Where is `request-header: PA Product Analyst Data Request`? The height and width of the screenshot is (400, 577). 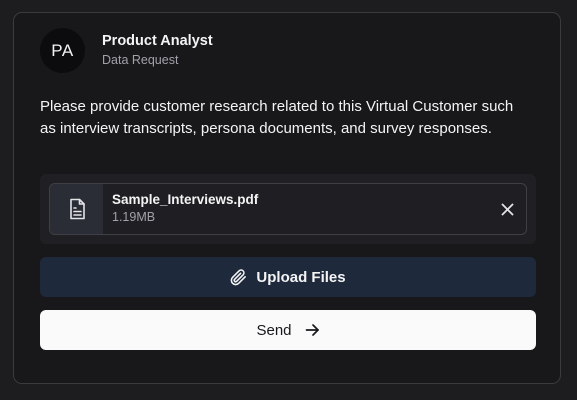 request-header: PA Product Analyst Data Request is located at coordinates (126, 50).